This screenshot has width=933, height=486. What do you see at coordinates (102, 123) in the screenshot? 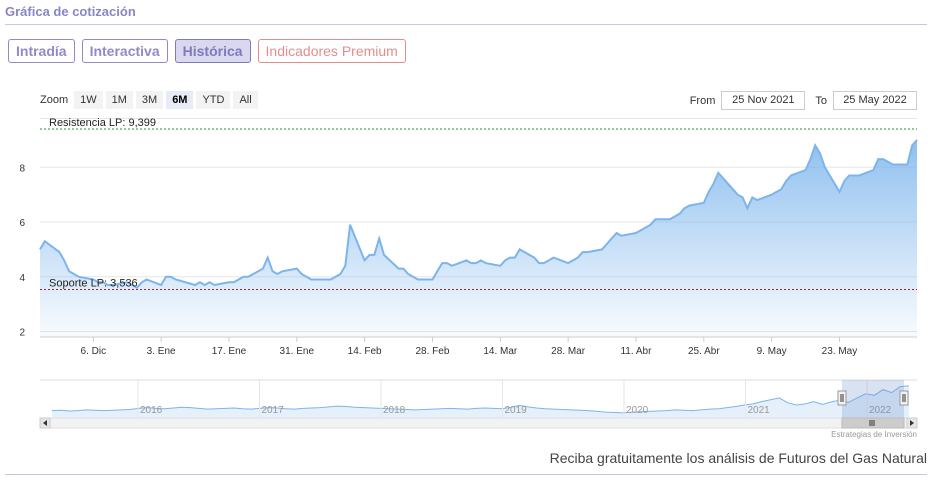
I see `threshold-label: Resistencia LP: 9,399` at bounding box center [102, 123].